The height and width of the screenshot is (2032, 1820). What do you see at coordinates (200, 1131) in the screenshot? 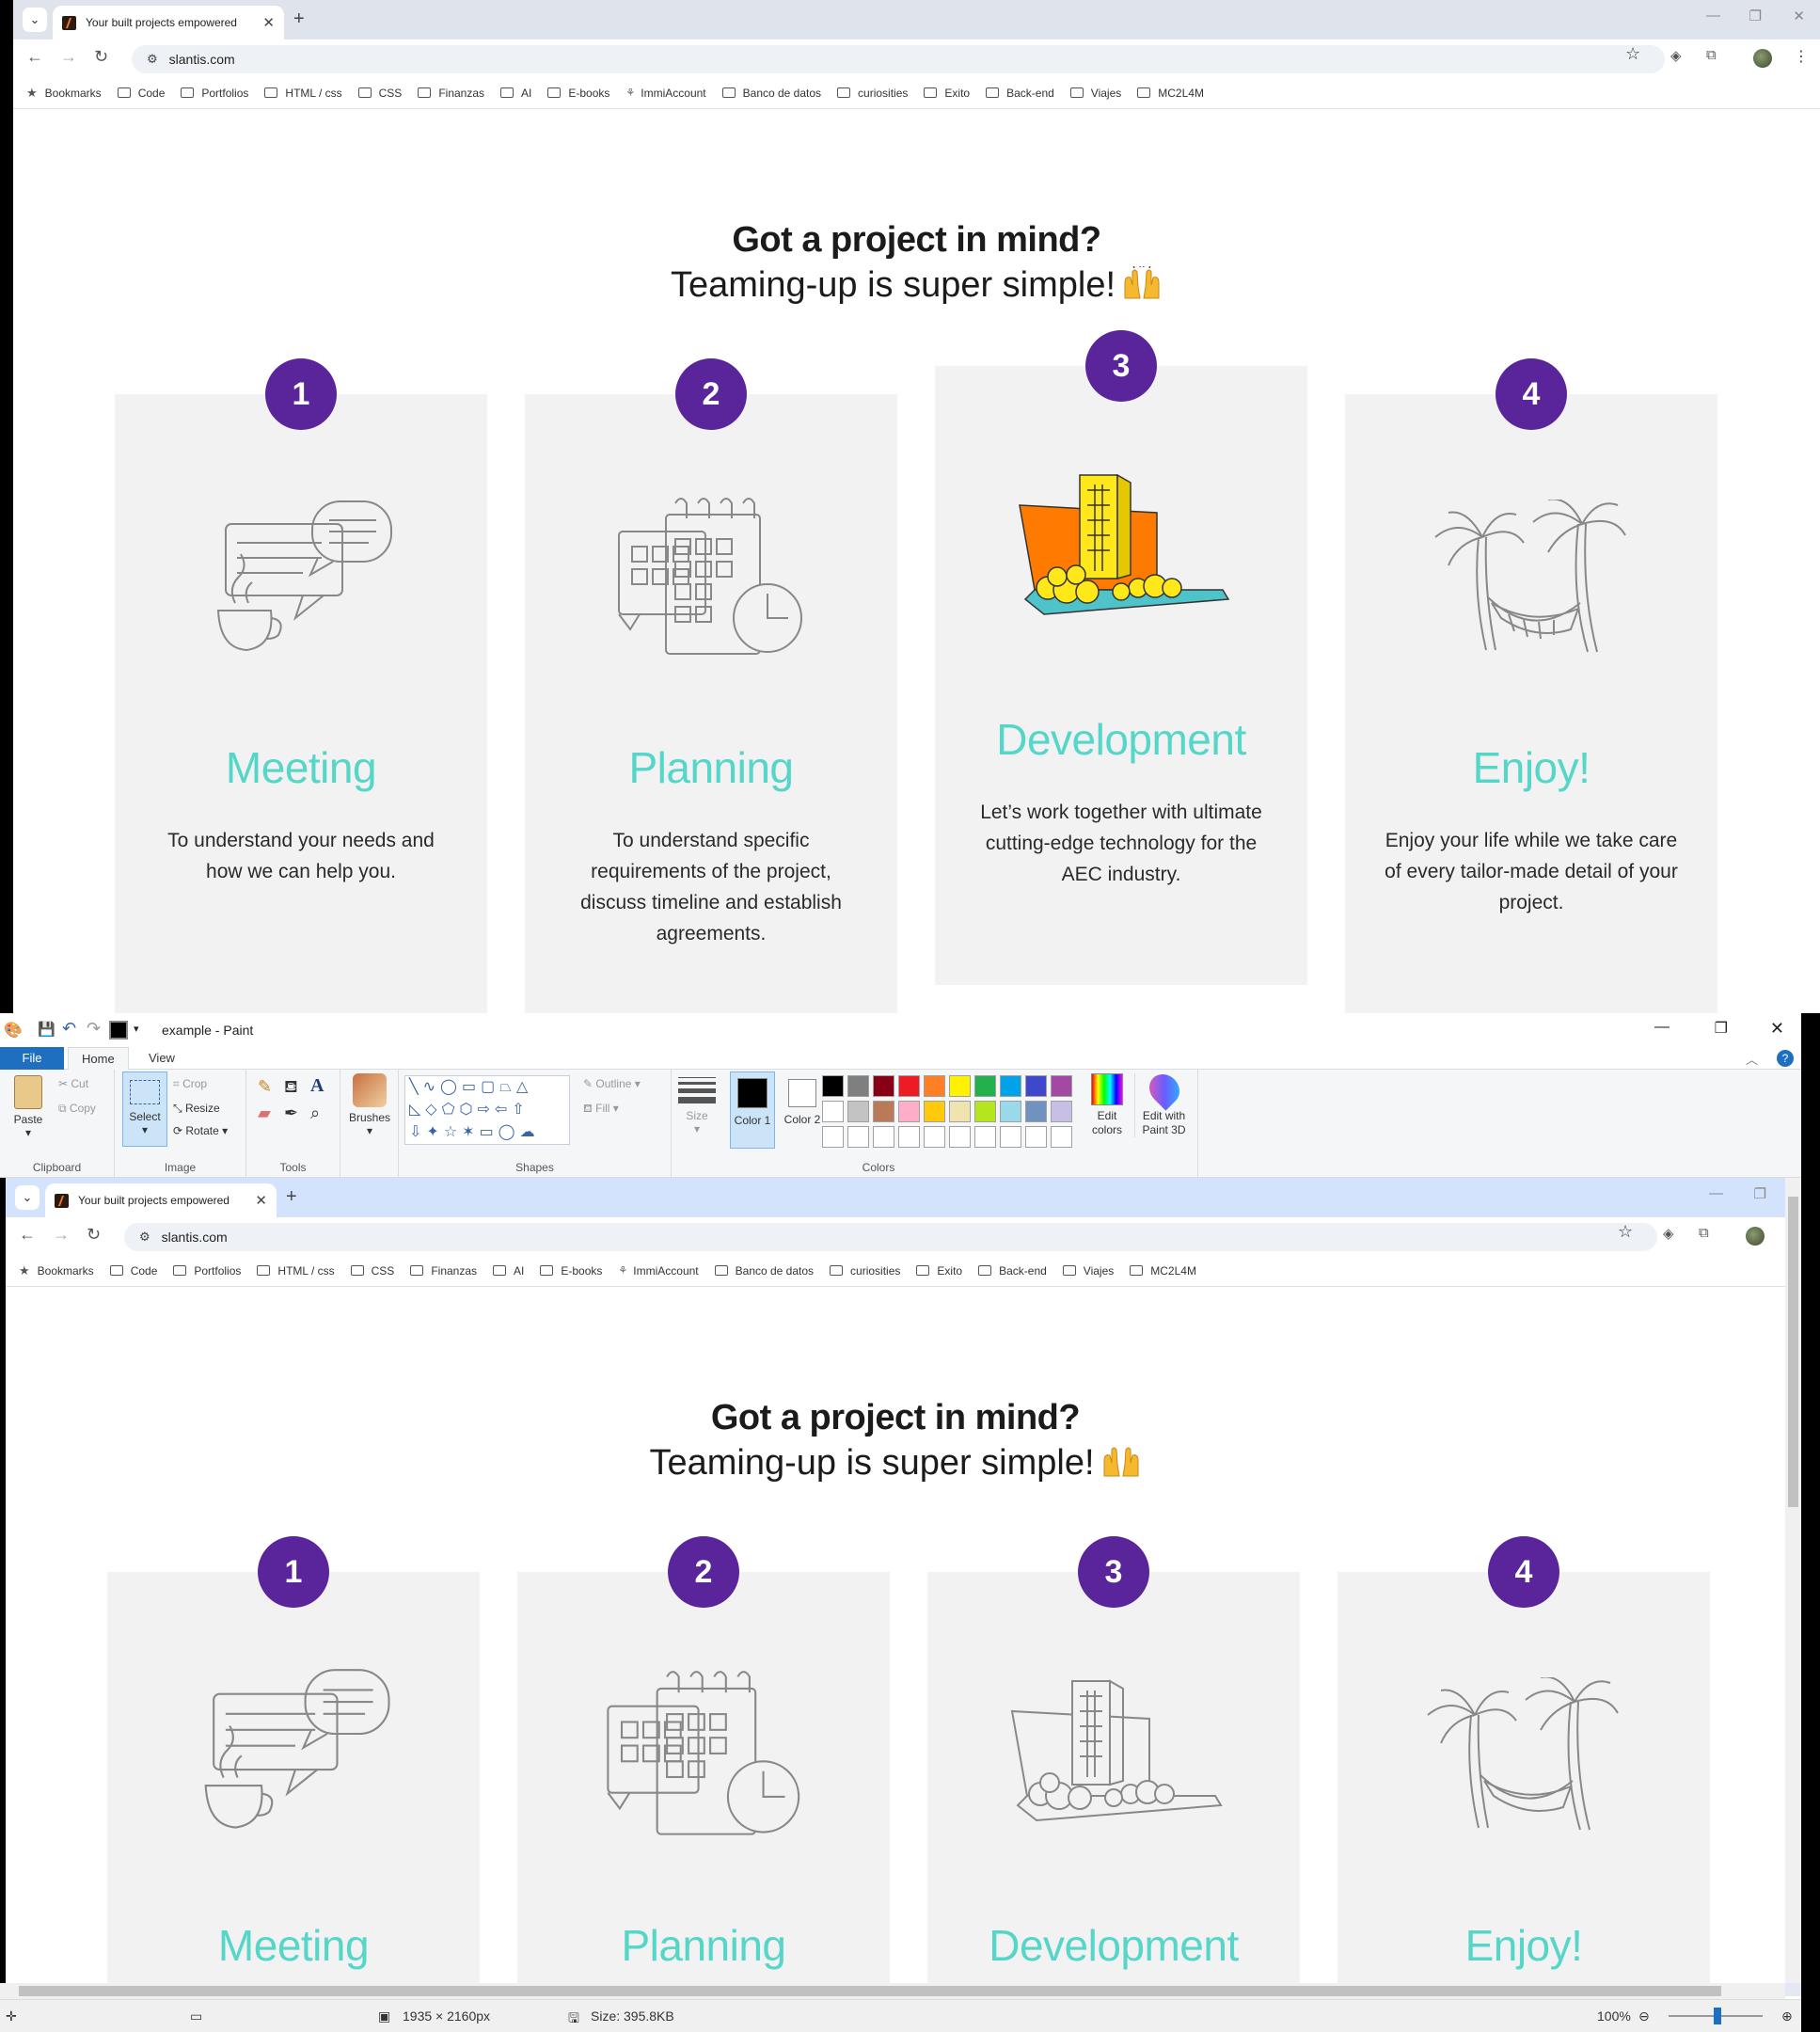
I see `rotate-button: ⟳ Rotate ▾` at bounding box center [200, 1131].